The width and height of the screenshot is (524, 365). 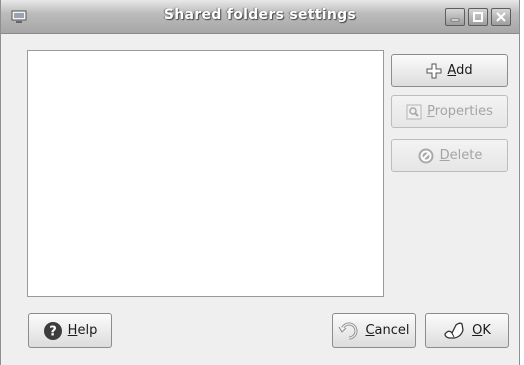 I want to click on cancel-button-label: Cancel, so click(x=387, y=330).